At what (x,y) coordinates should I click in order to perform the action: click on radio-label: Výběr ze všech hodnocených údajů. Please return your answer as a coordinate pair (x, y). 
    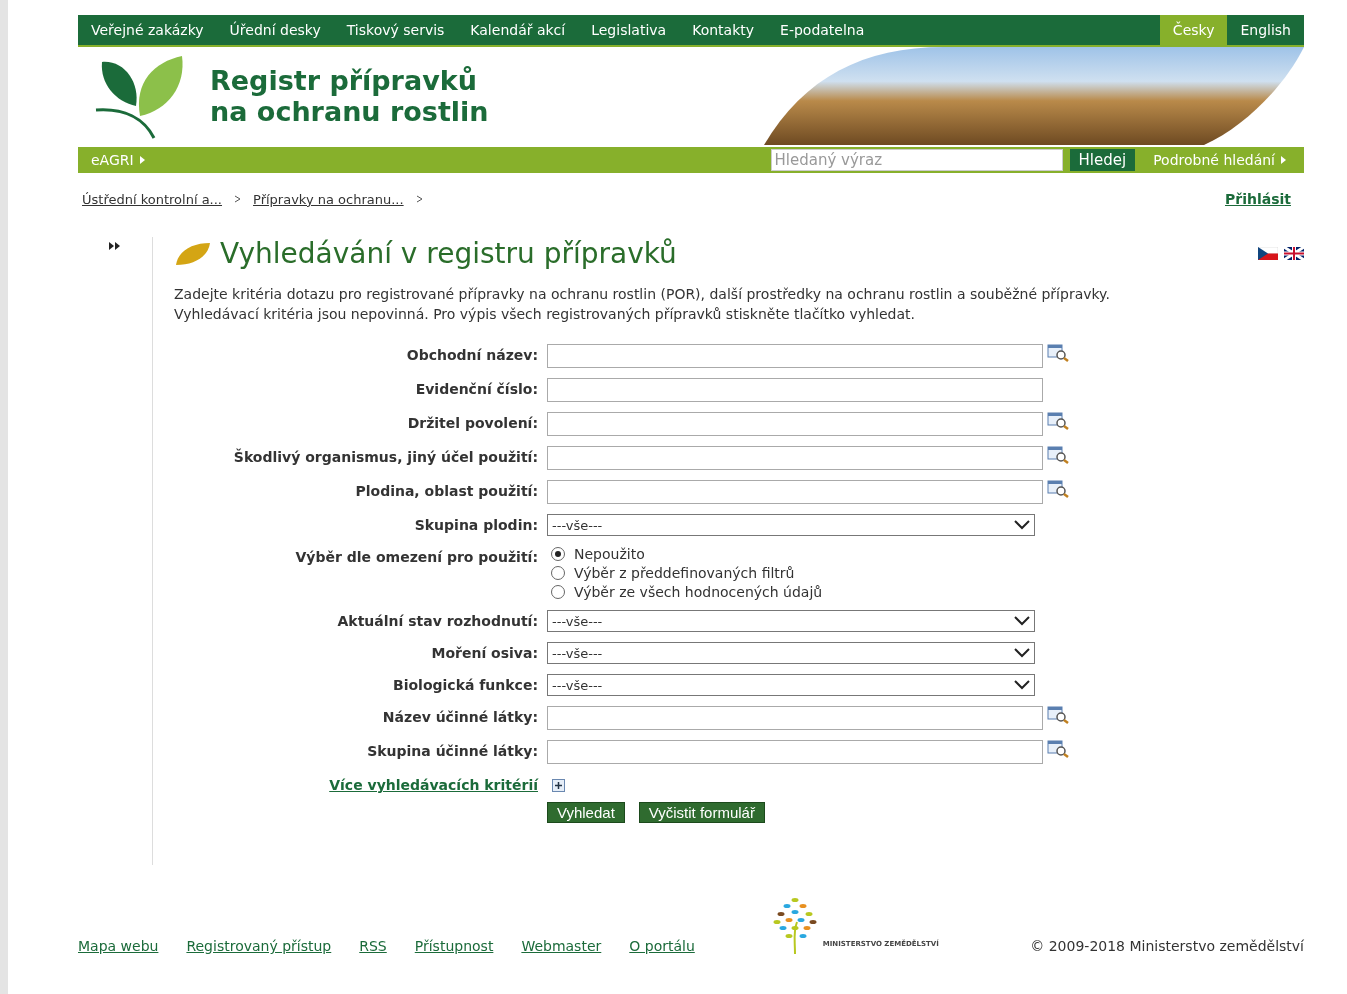
    Looking at the image, I should click on (698, 592).